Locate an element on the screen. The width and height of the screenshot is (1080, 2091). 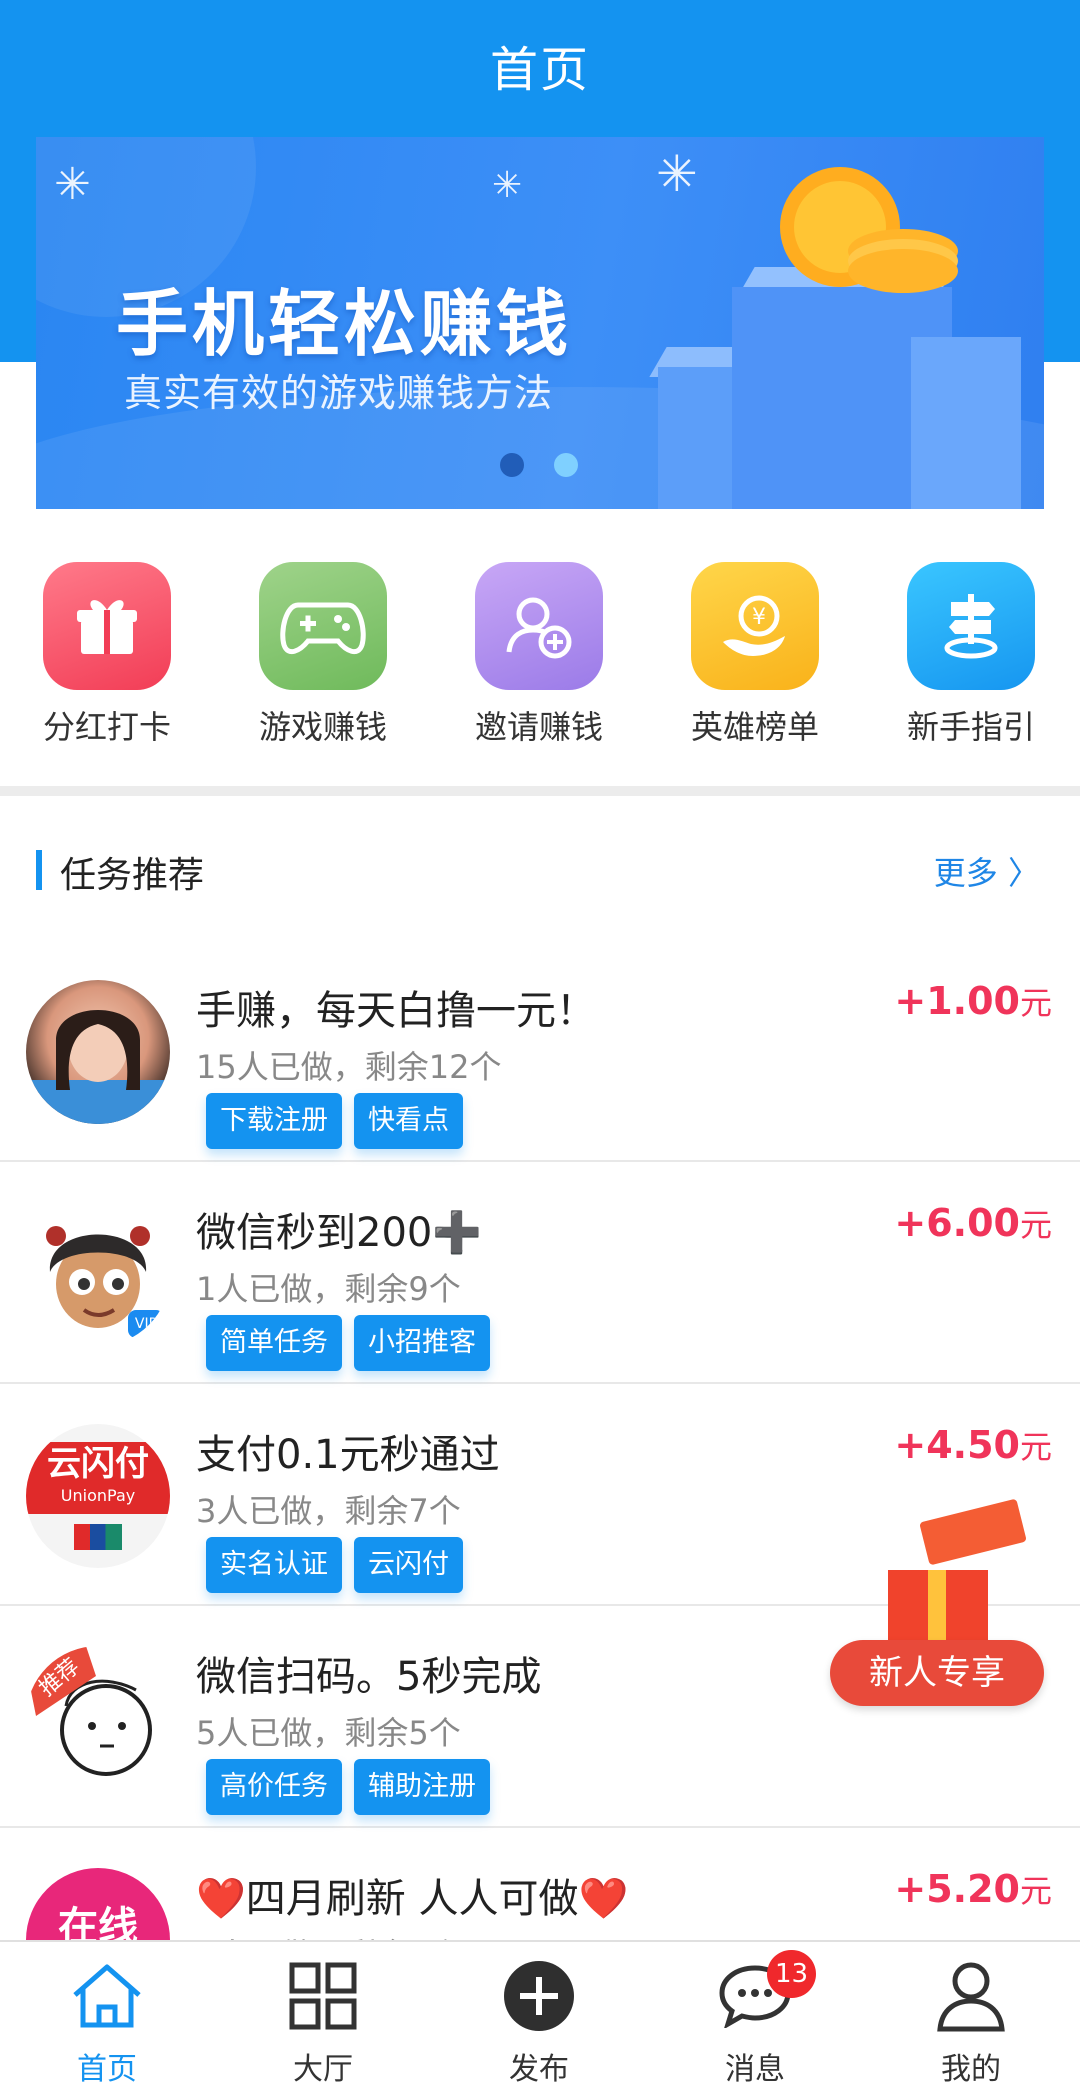
page-title: 首页 is located at coordinates (539, 70).